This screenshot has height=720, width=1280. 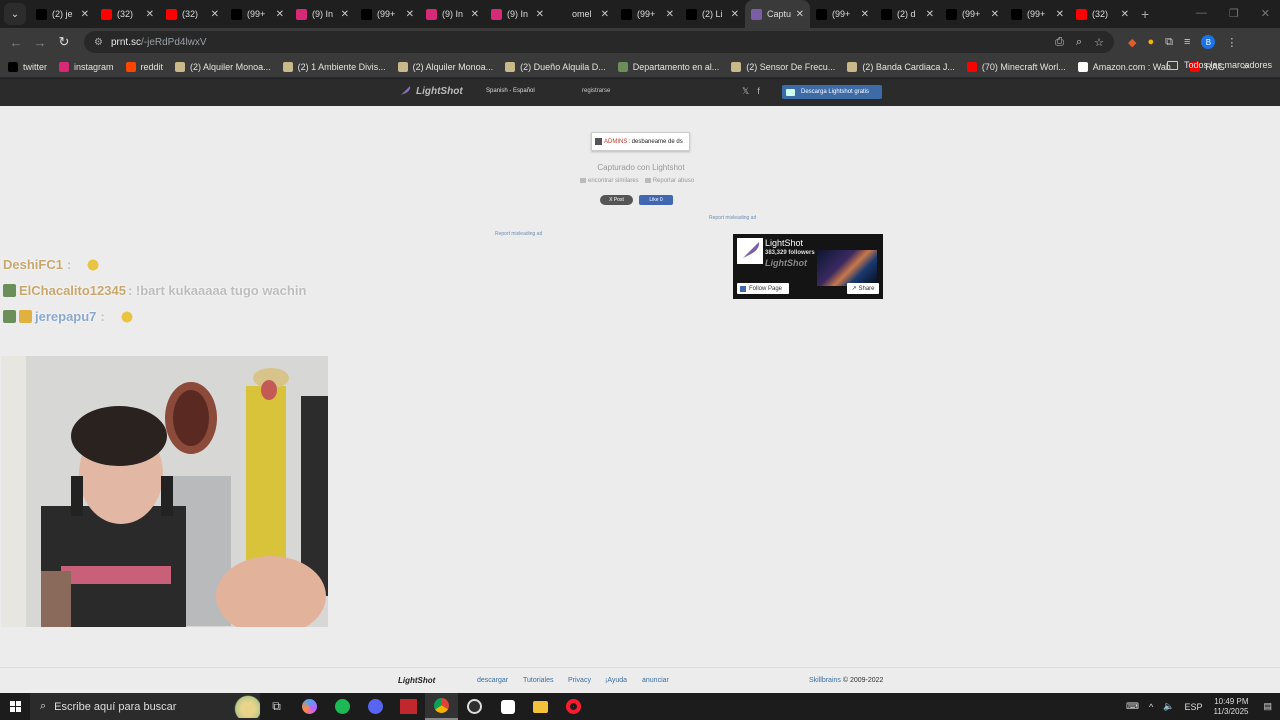 I want to click on minimize-icon: —, so click(x=1201, y=13).